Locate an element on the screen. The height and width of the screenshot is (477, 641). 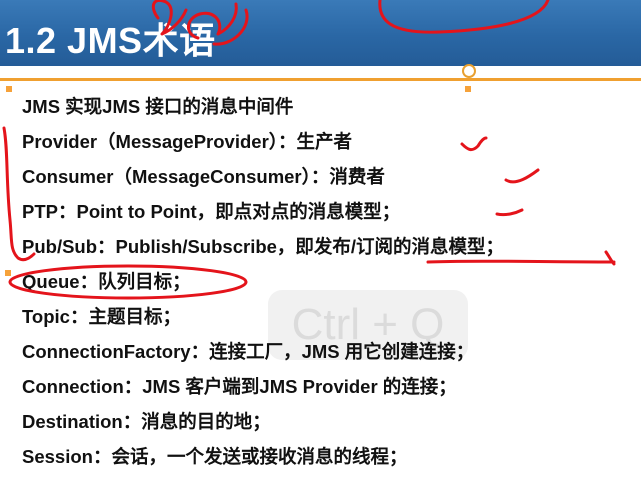
list-item: Connection：JMS 客户端到JMS Provider 的连接； is located at coordinates (239, 386).